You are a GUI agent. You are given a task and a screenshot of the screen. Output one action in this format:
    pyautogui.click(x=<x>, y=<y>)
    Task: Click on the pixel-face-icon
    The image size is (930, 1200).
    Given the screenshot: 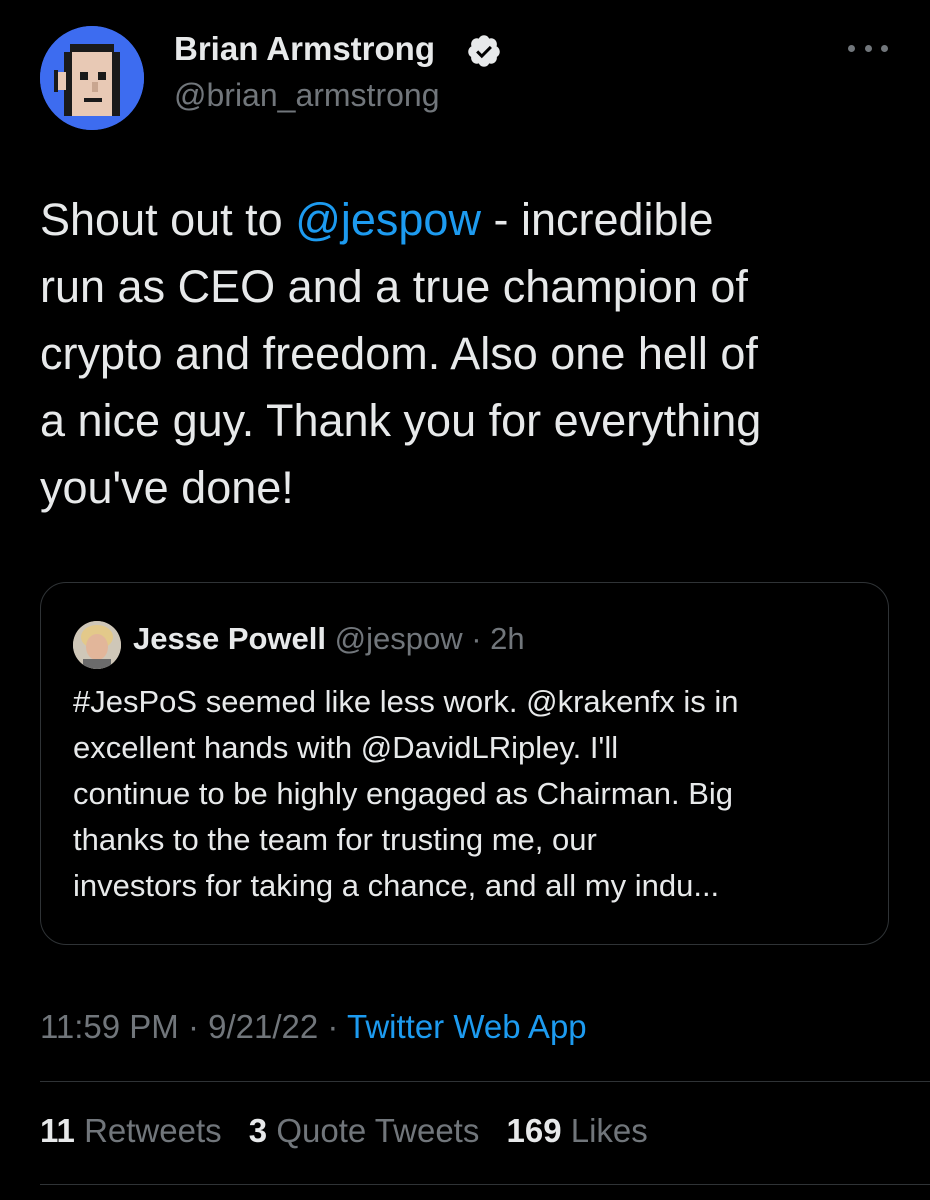 What is the action you would take?
    pyautogui.click(x=92, y=78)
    